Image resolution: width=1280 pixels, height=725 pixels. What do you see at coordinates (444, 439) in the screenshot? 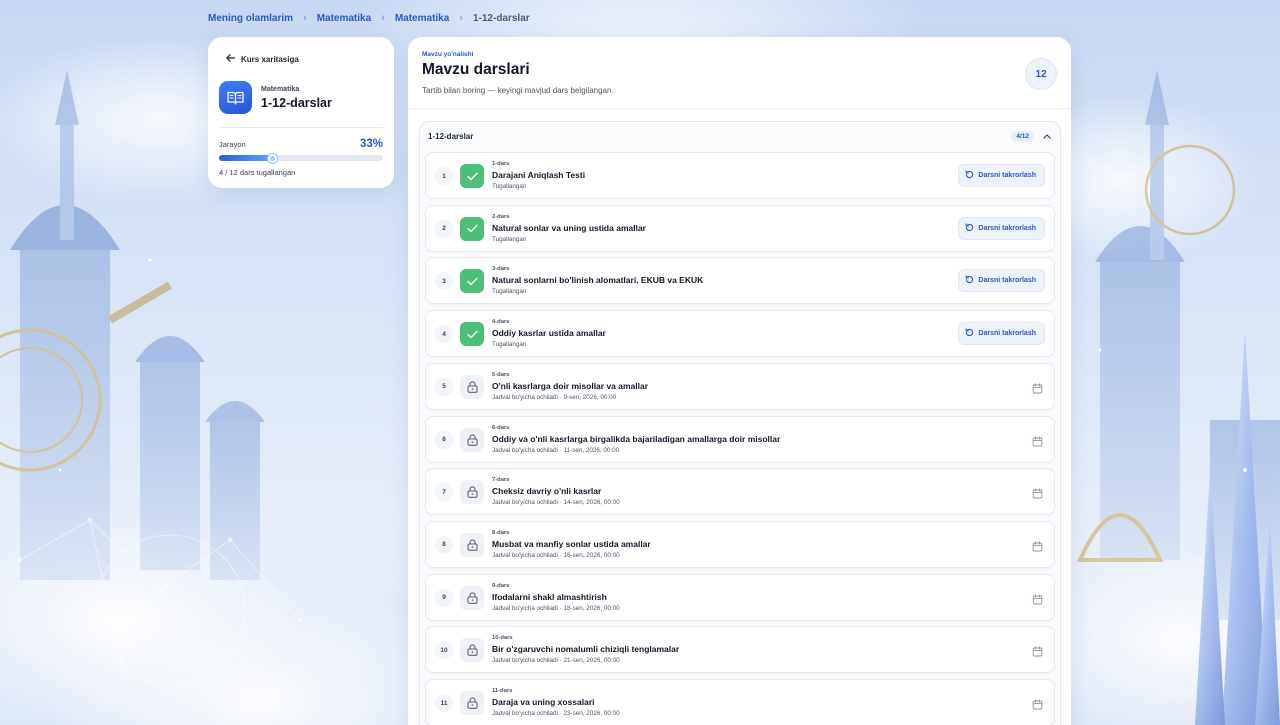
I see `lesson-number: 6` at bounding box center [444, 439].